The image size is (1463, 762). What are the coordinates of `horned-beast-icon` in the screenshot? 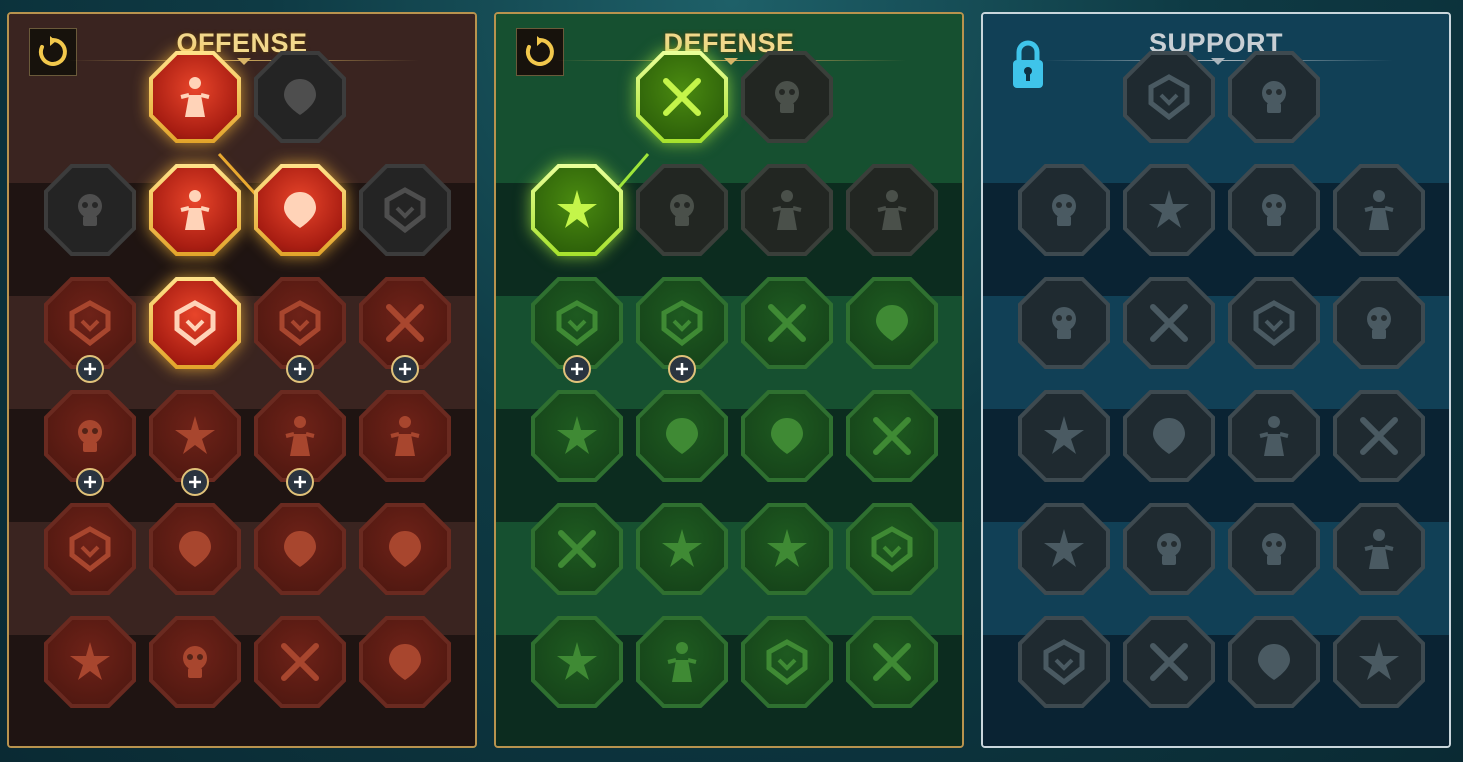 It's located at (300, 662).